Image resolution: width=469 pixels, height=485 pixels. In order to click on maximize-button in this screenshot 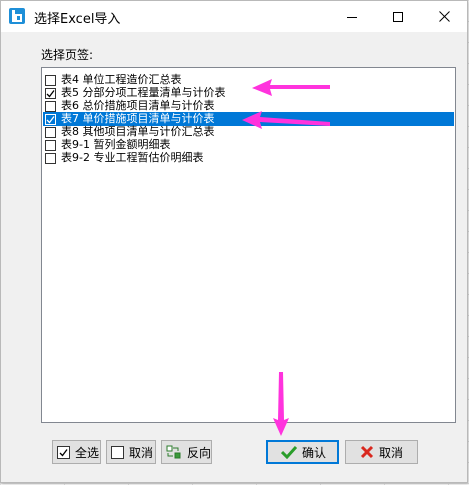, I will do `click(398, 16)`.